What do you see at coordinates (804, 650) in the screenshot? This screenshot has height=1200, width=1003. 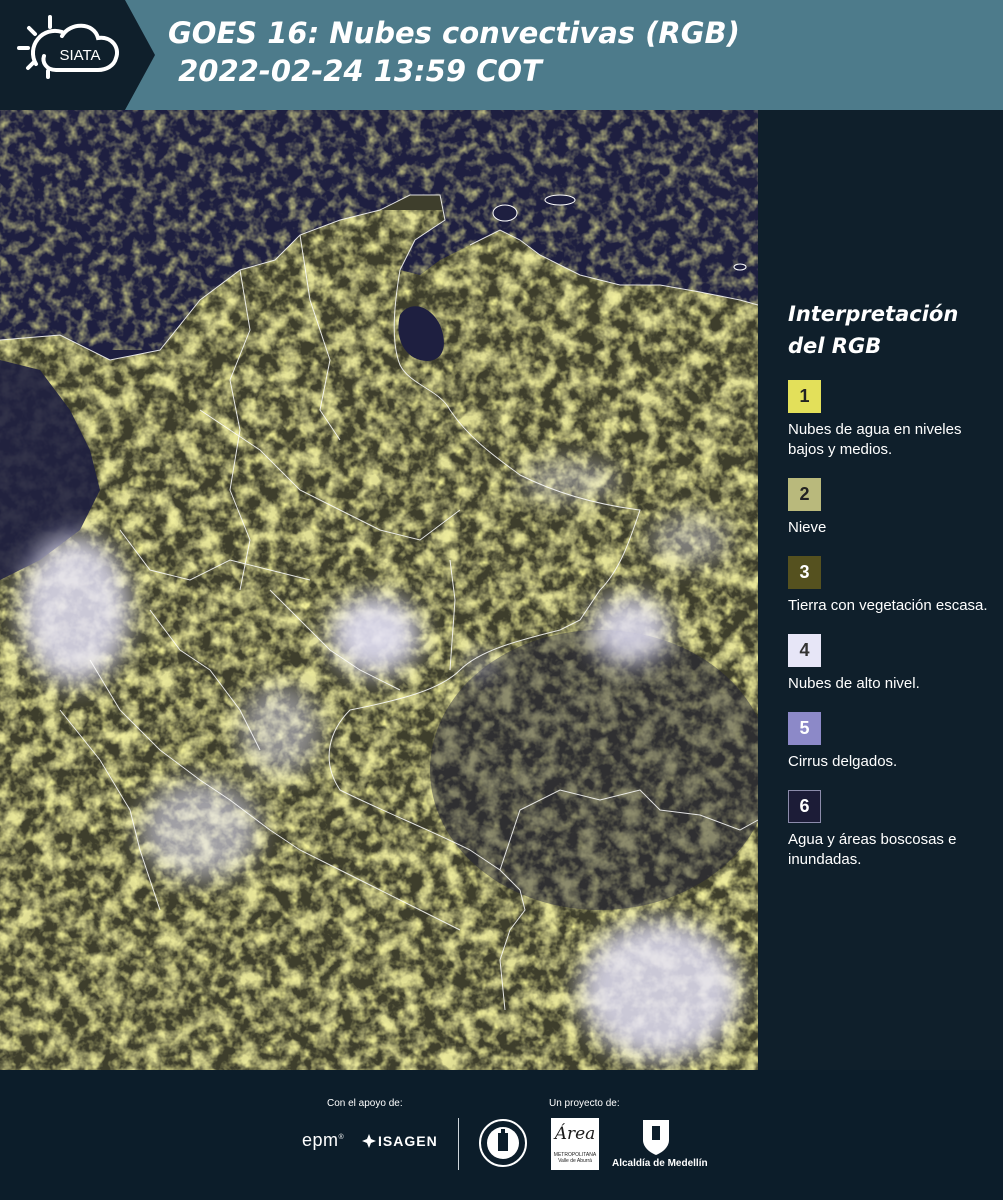 I see `legend-swatch-4: 4` at bounding box center [804, 650].